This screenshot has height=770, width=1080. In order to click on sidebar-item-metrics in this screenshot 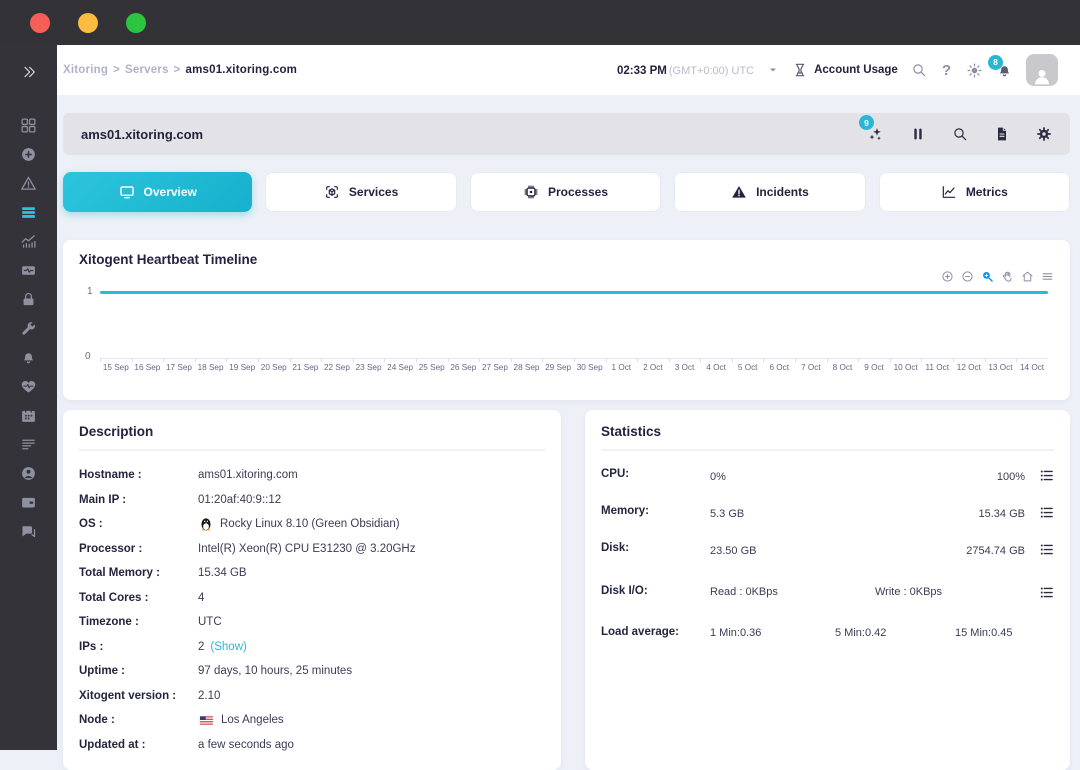, I will do `click(28, 241)`.